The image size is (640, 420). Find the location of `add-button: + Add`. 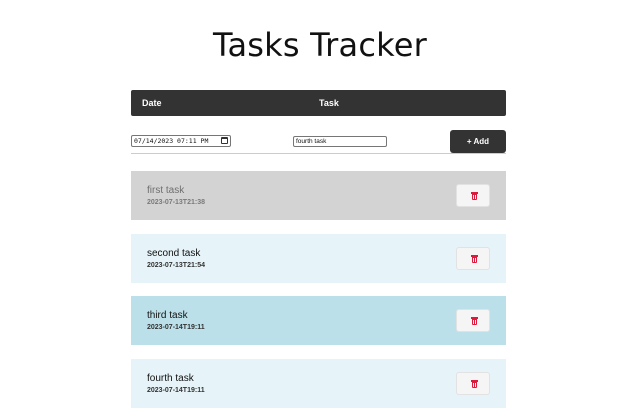

add-button: + Add is located at coordinates (478, 141).